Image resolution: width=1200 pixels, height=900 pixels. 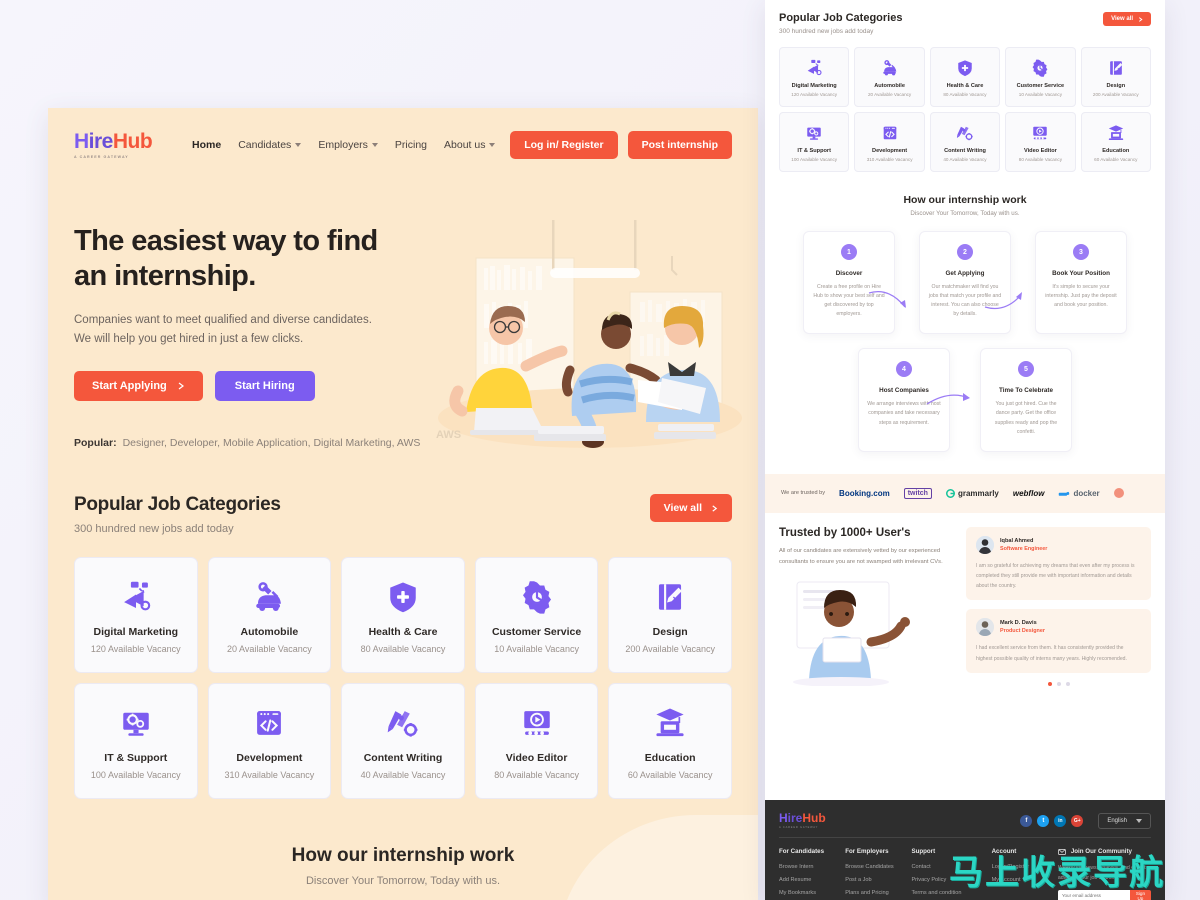 What do you see at coordinates (889, 68) in the screenshot?
I see `car-repair-icon` at bounding box center [889, 68].